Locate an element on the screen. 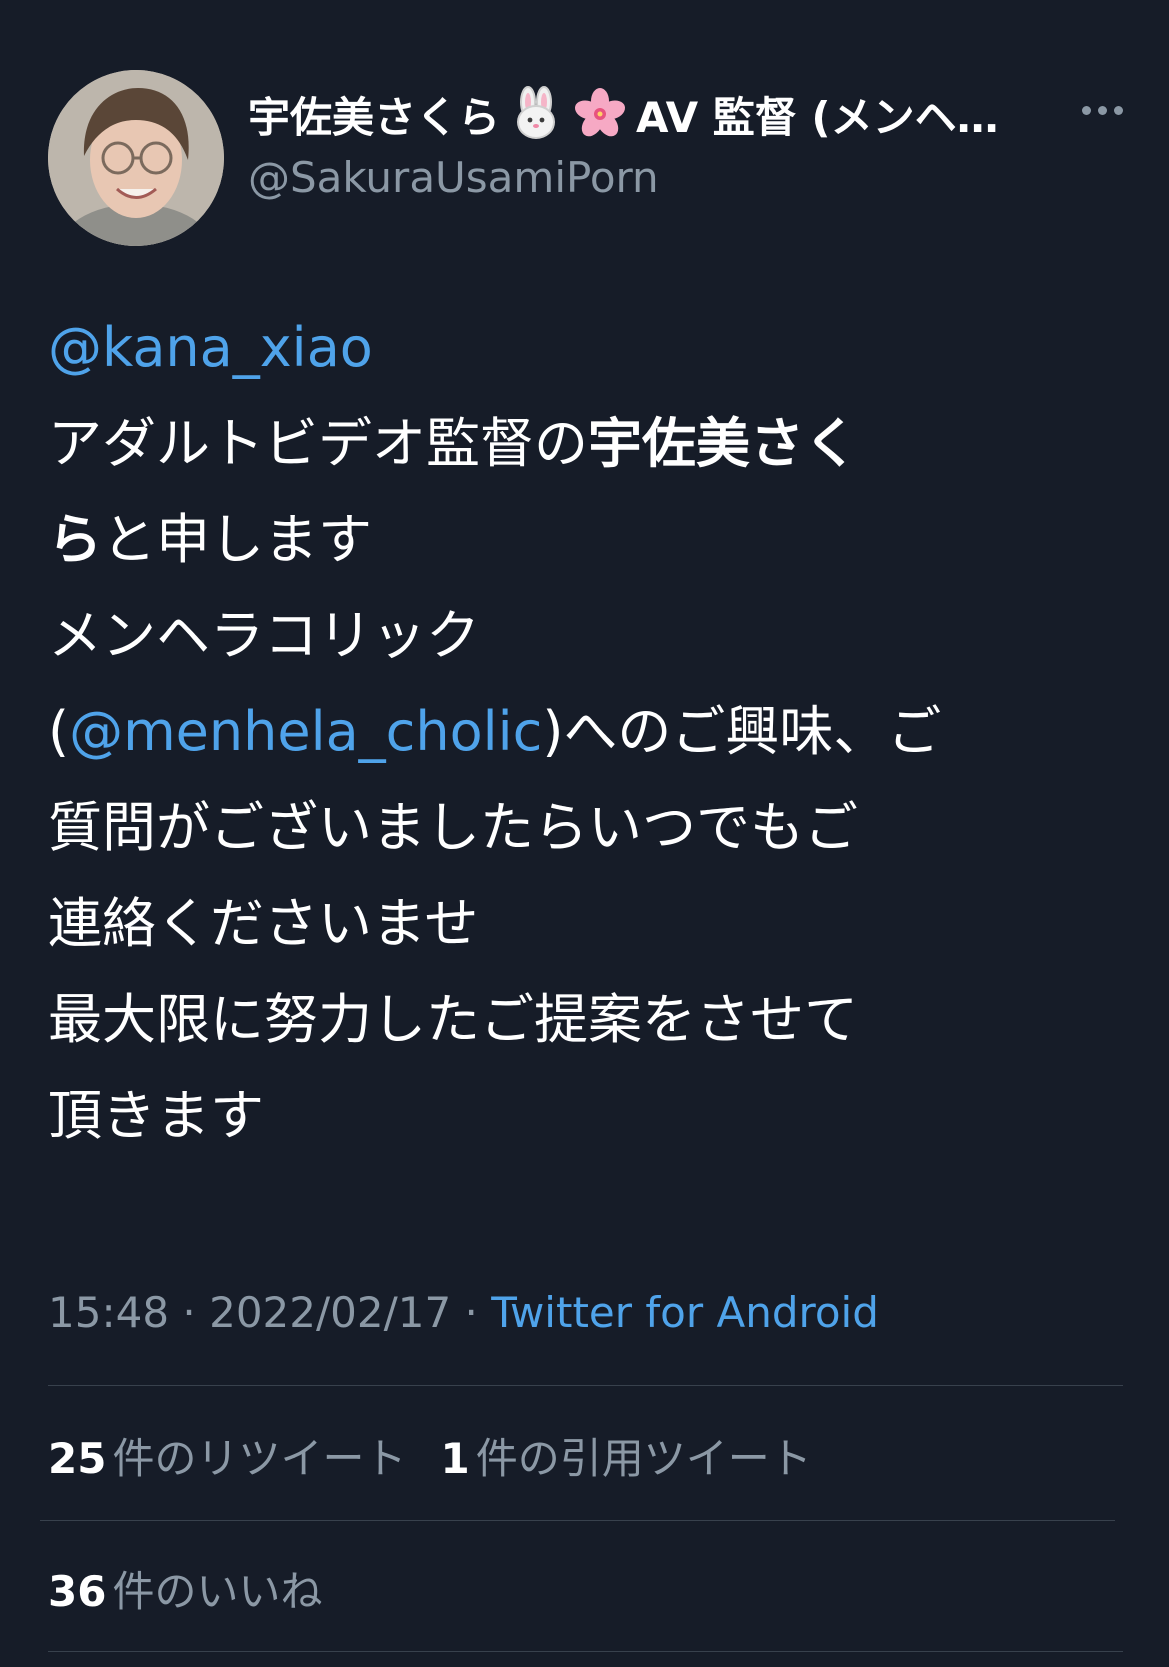  tweet-source-link: Twitter for Android is located at coordinates (685, 1312).